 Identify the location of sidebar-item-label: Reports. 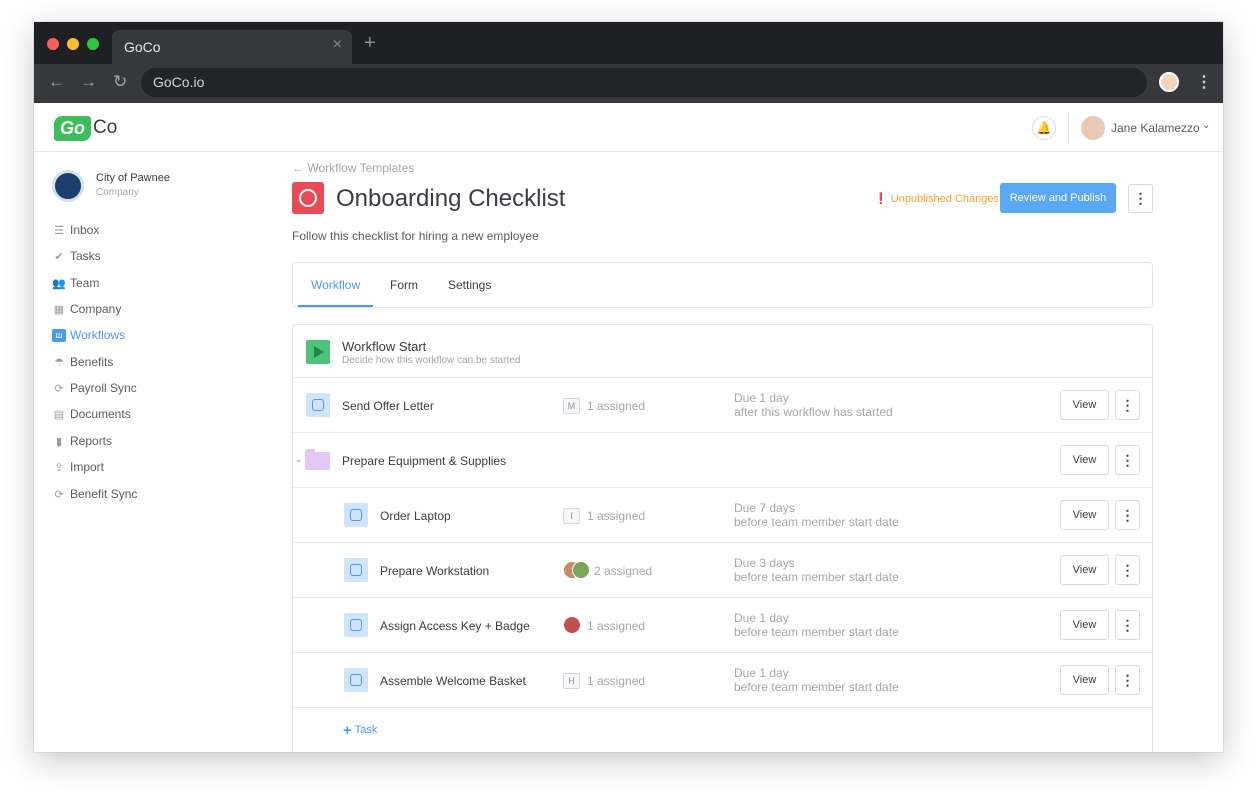
(91, 441).